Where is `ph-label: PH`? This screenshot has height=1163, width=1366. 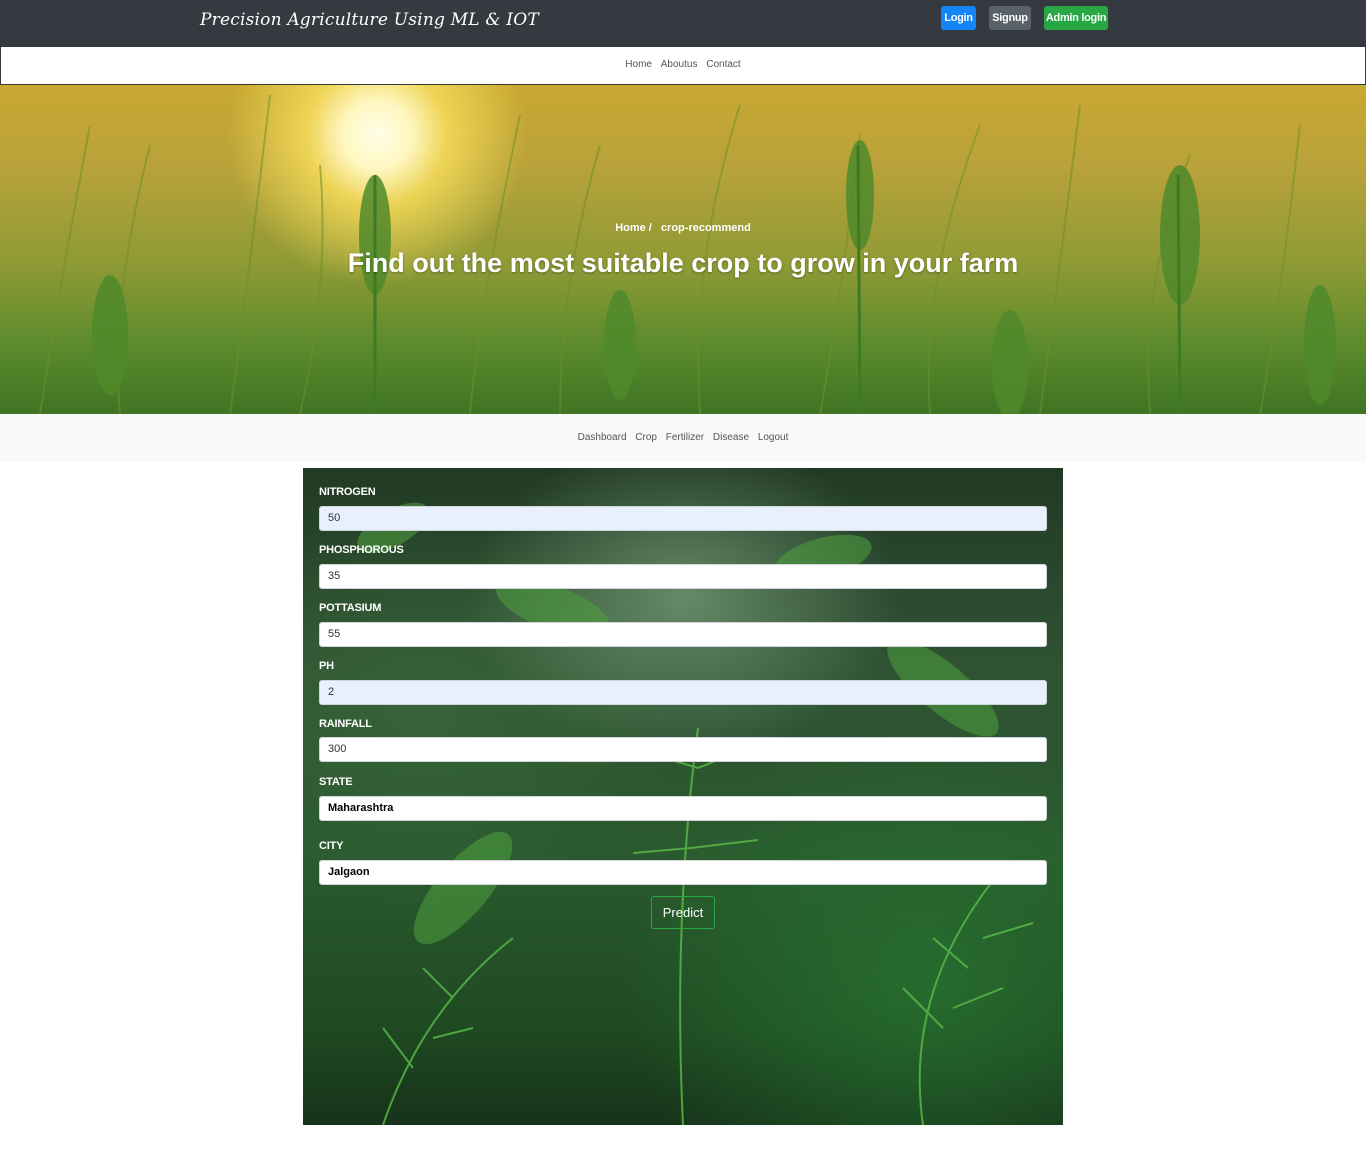 ph-label: PH is located at coordinates (326, 666).